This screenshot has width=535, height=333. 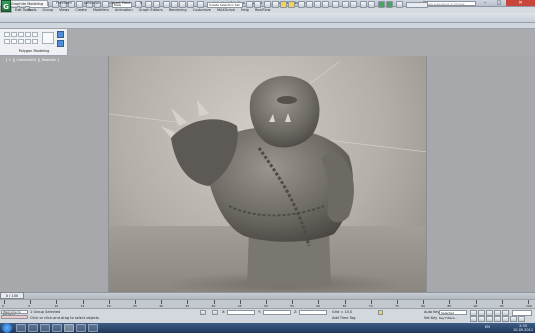 What do you see at coordinates (120, 3) in the screenshot?
I see `tab-object-paint: Object Paint` at bounding box center [120, 3].